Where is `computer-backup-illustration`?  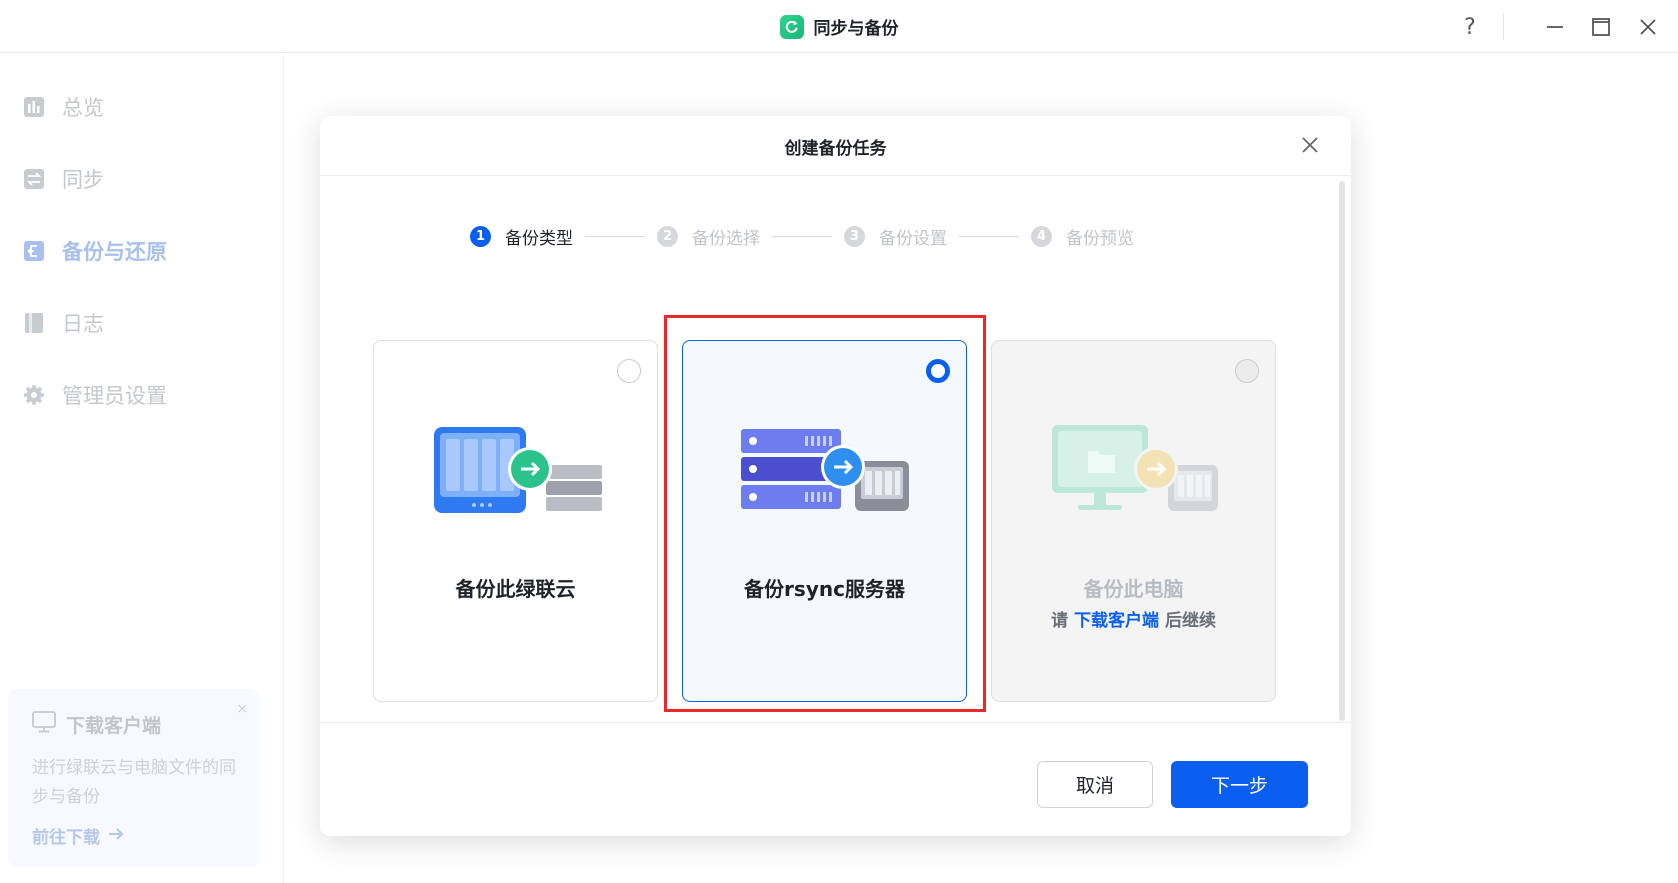 computer-backup-illustration is located at coordinates (1134, 471).